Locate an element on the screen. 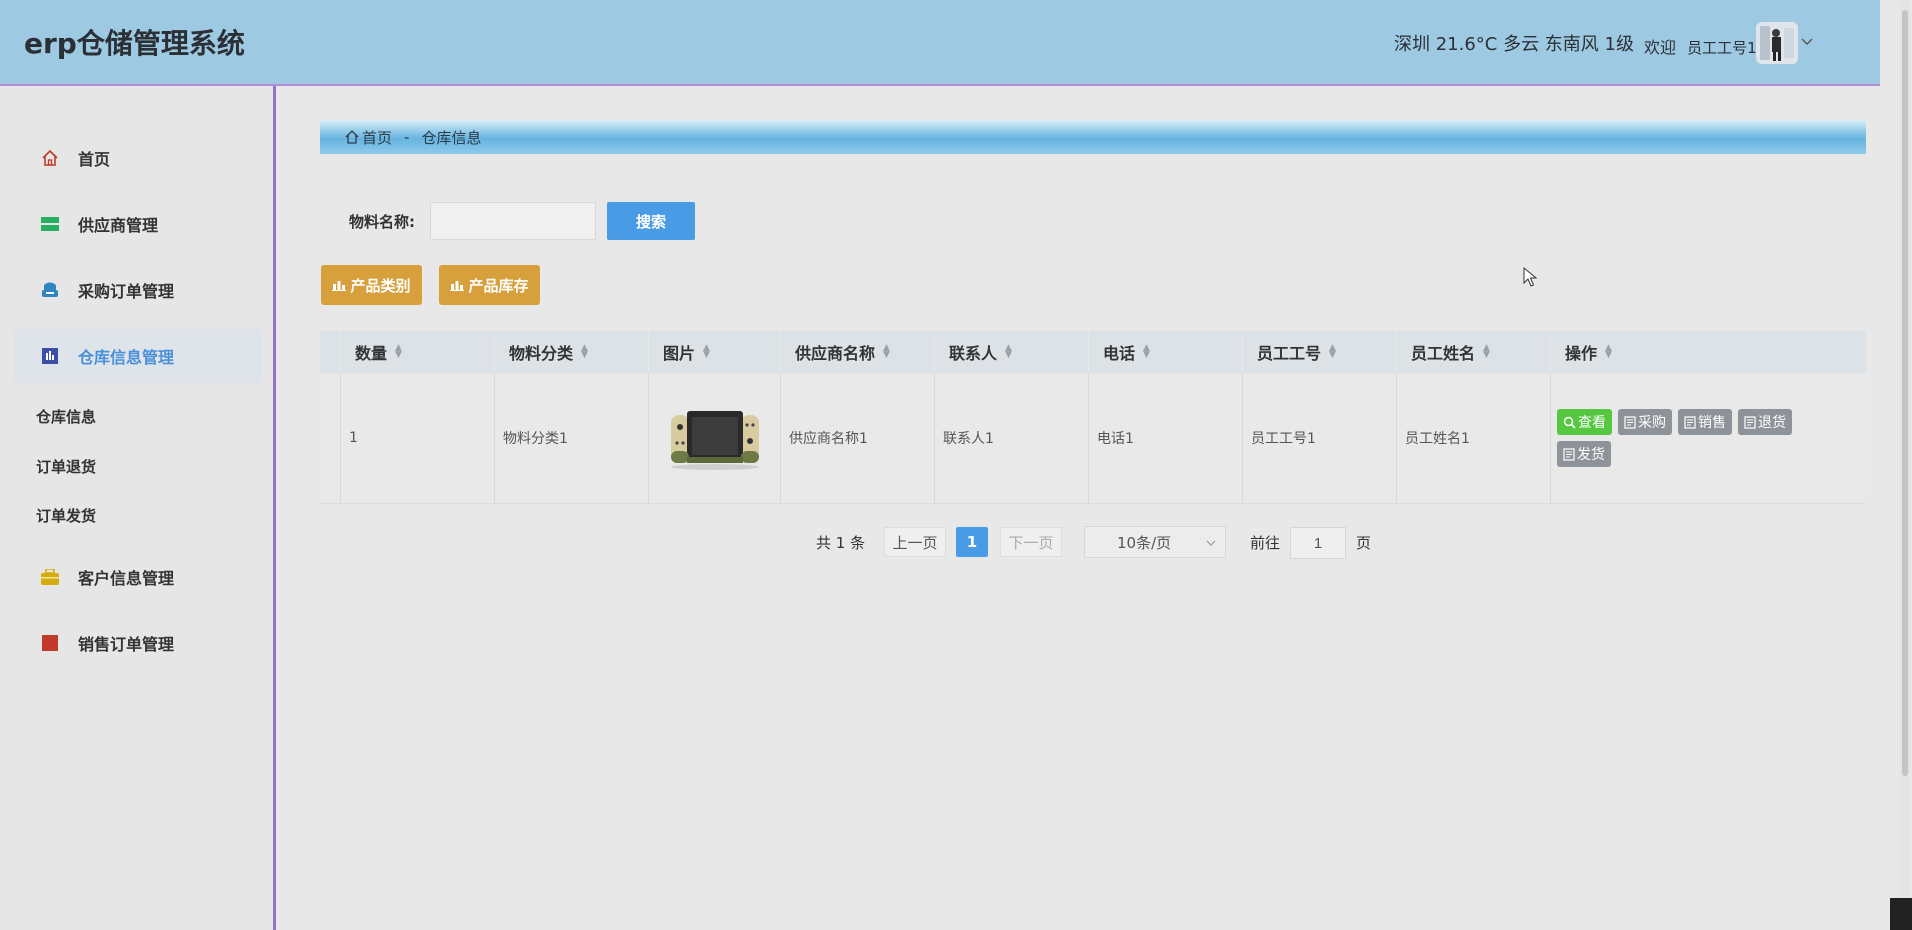  column-header-contact: 联系人 ▲ ▼ is located at coordinates (1011, 352).